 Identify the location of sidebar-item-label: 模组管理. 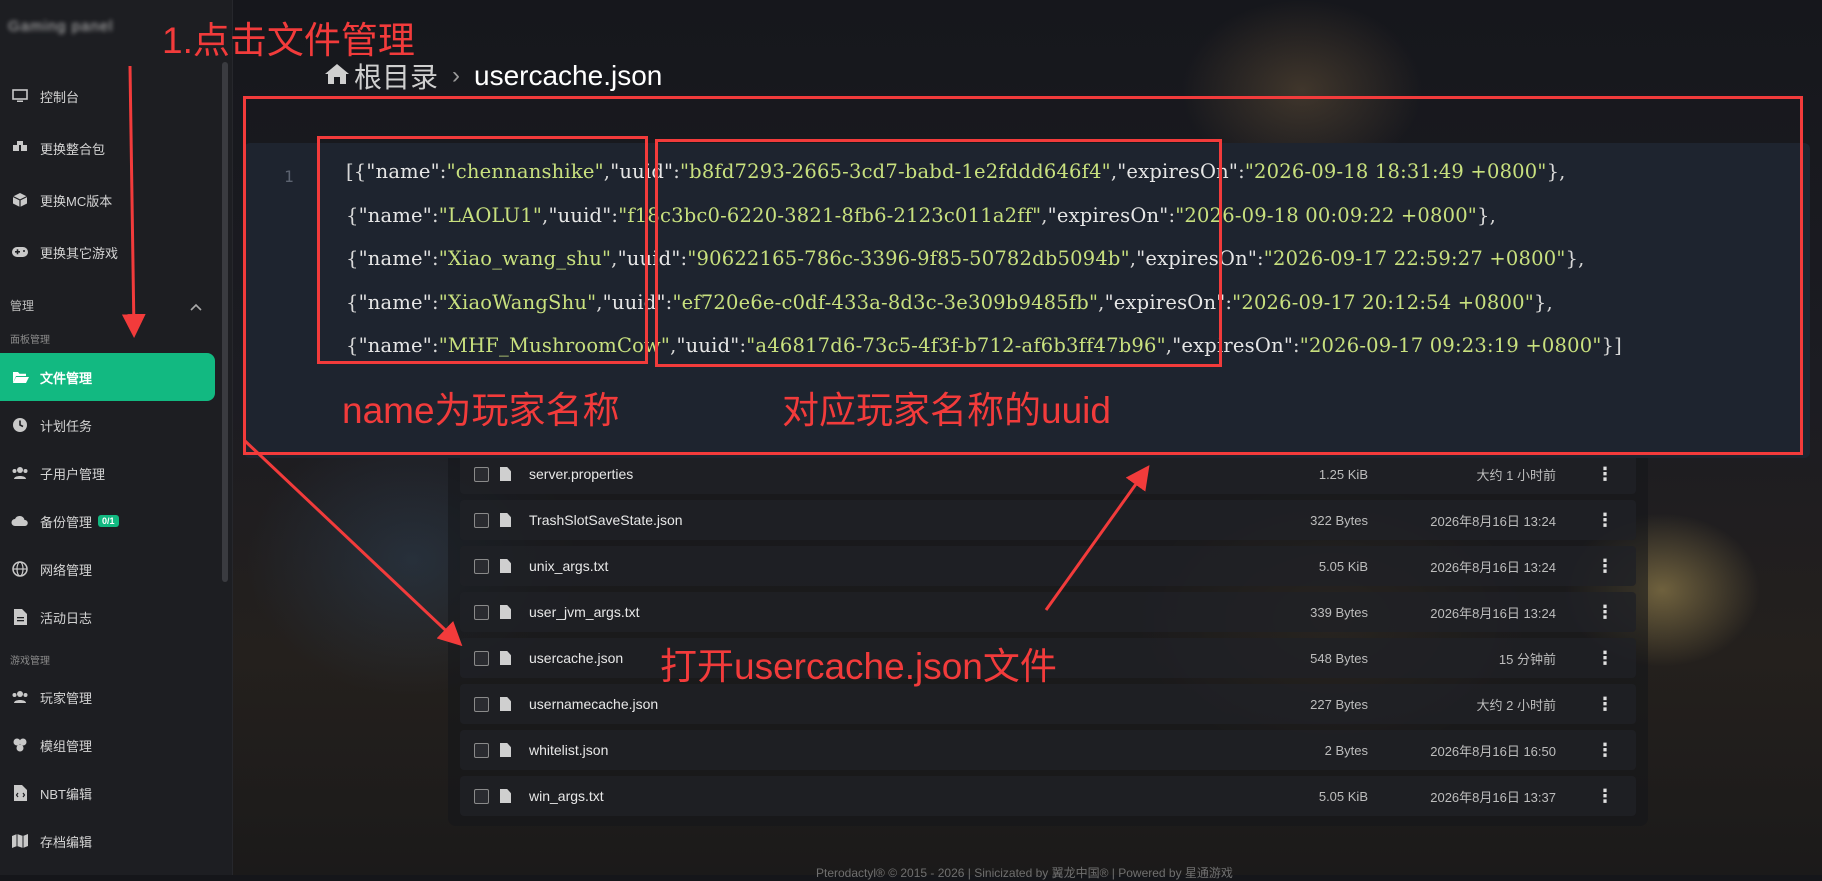
(66, 746).